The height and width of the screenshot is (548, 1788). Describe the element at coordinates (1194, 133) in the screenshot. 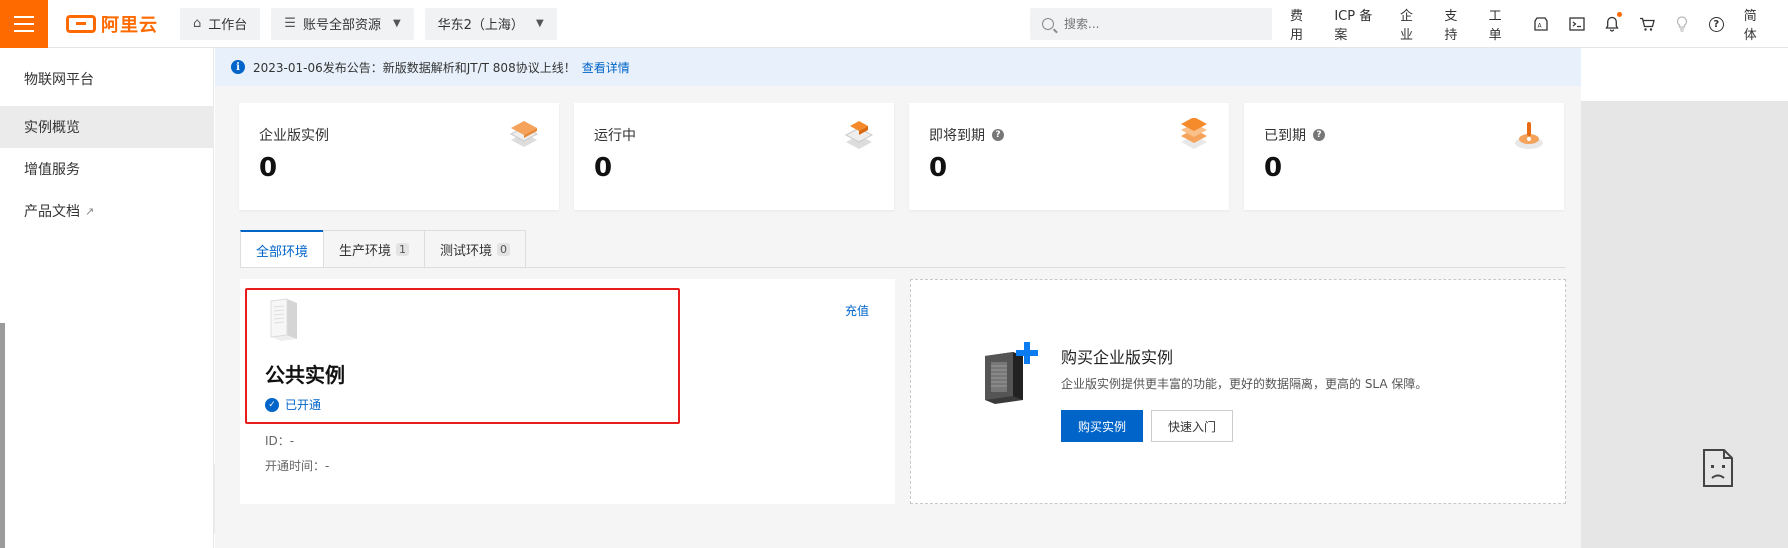

I see `expiring-stack-icon` at that location.